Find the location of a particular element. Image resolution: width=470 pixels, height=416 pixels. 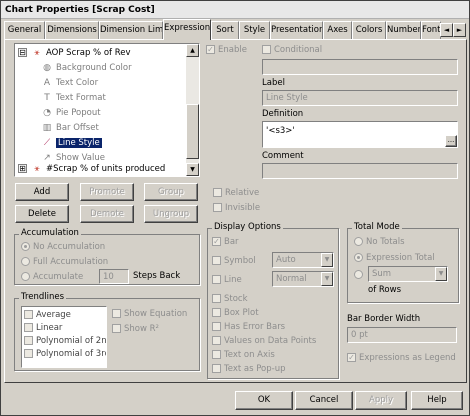

trend-poly3-checkbox: Polynomial of 3rd d is located at coordinates (65, 354).